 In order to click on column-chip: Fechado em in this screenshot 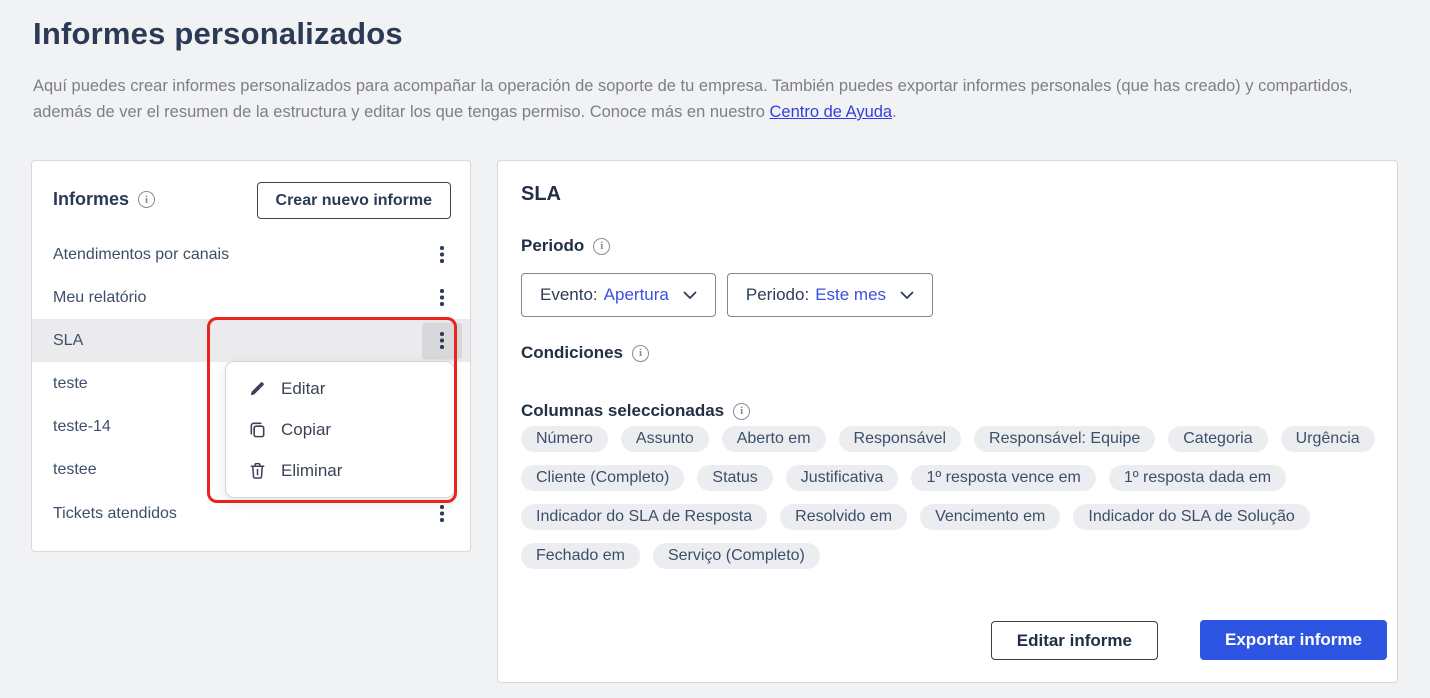, I will do `click(580, 556)`.